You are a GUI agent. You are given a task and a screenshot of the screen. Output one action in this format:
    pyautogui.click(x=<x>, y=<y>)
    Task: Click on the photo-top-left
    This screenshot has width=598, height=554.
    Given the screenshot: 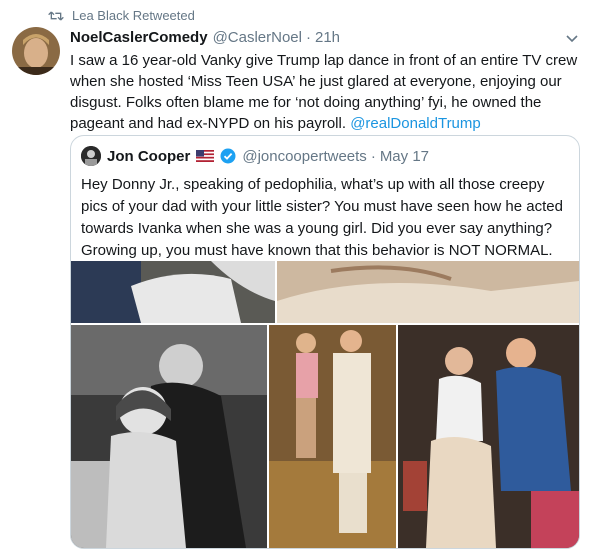 What is the action you would take?
    pyautogui.click(x=173, y=292)
    